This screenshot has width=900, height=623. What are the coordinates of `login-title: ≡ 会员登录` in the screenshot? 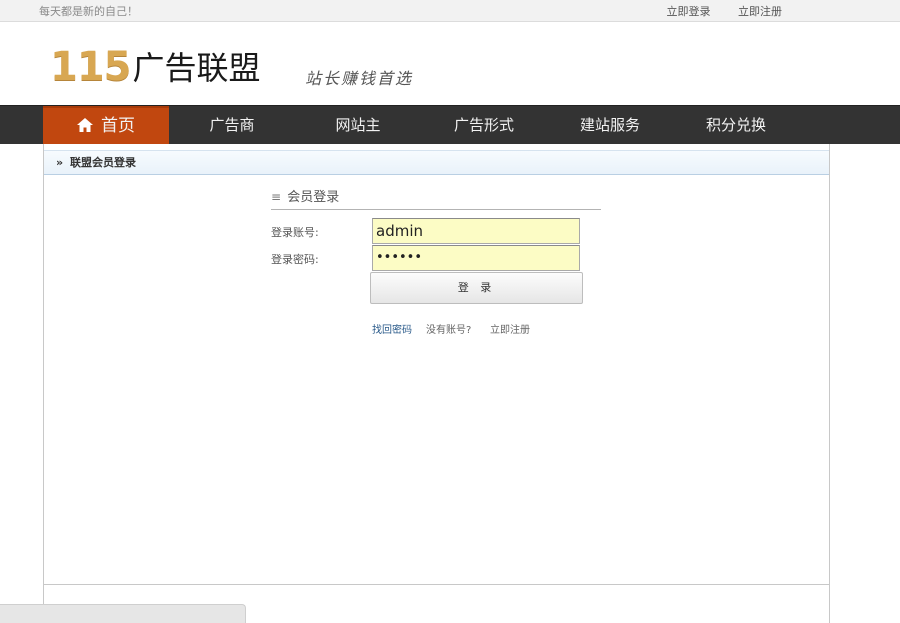 It's located at (436, 198).